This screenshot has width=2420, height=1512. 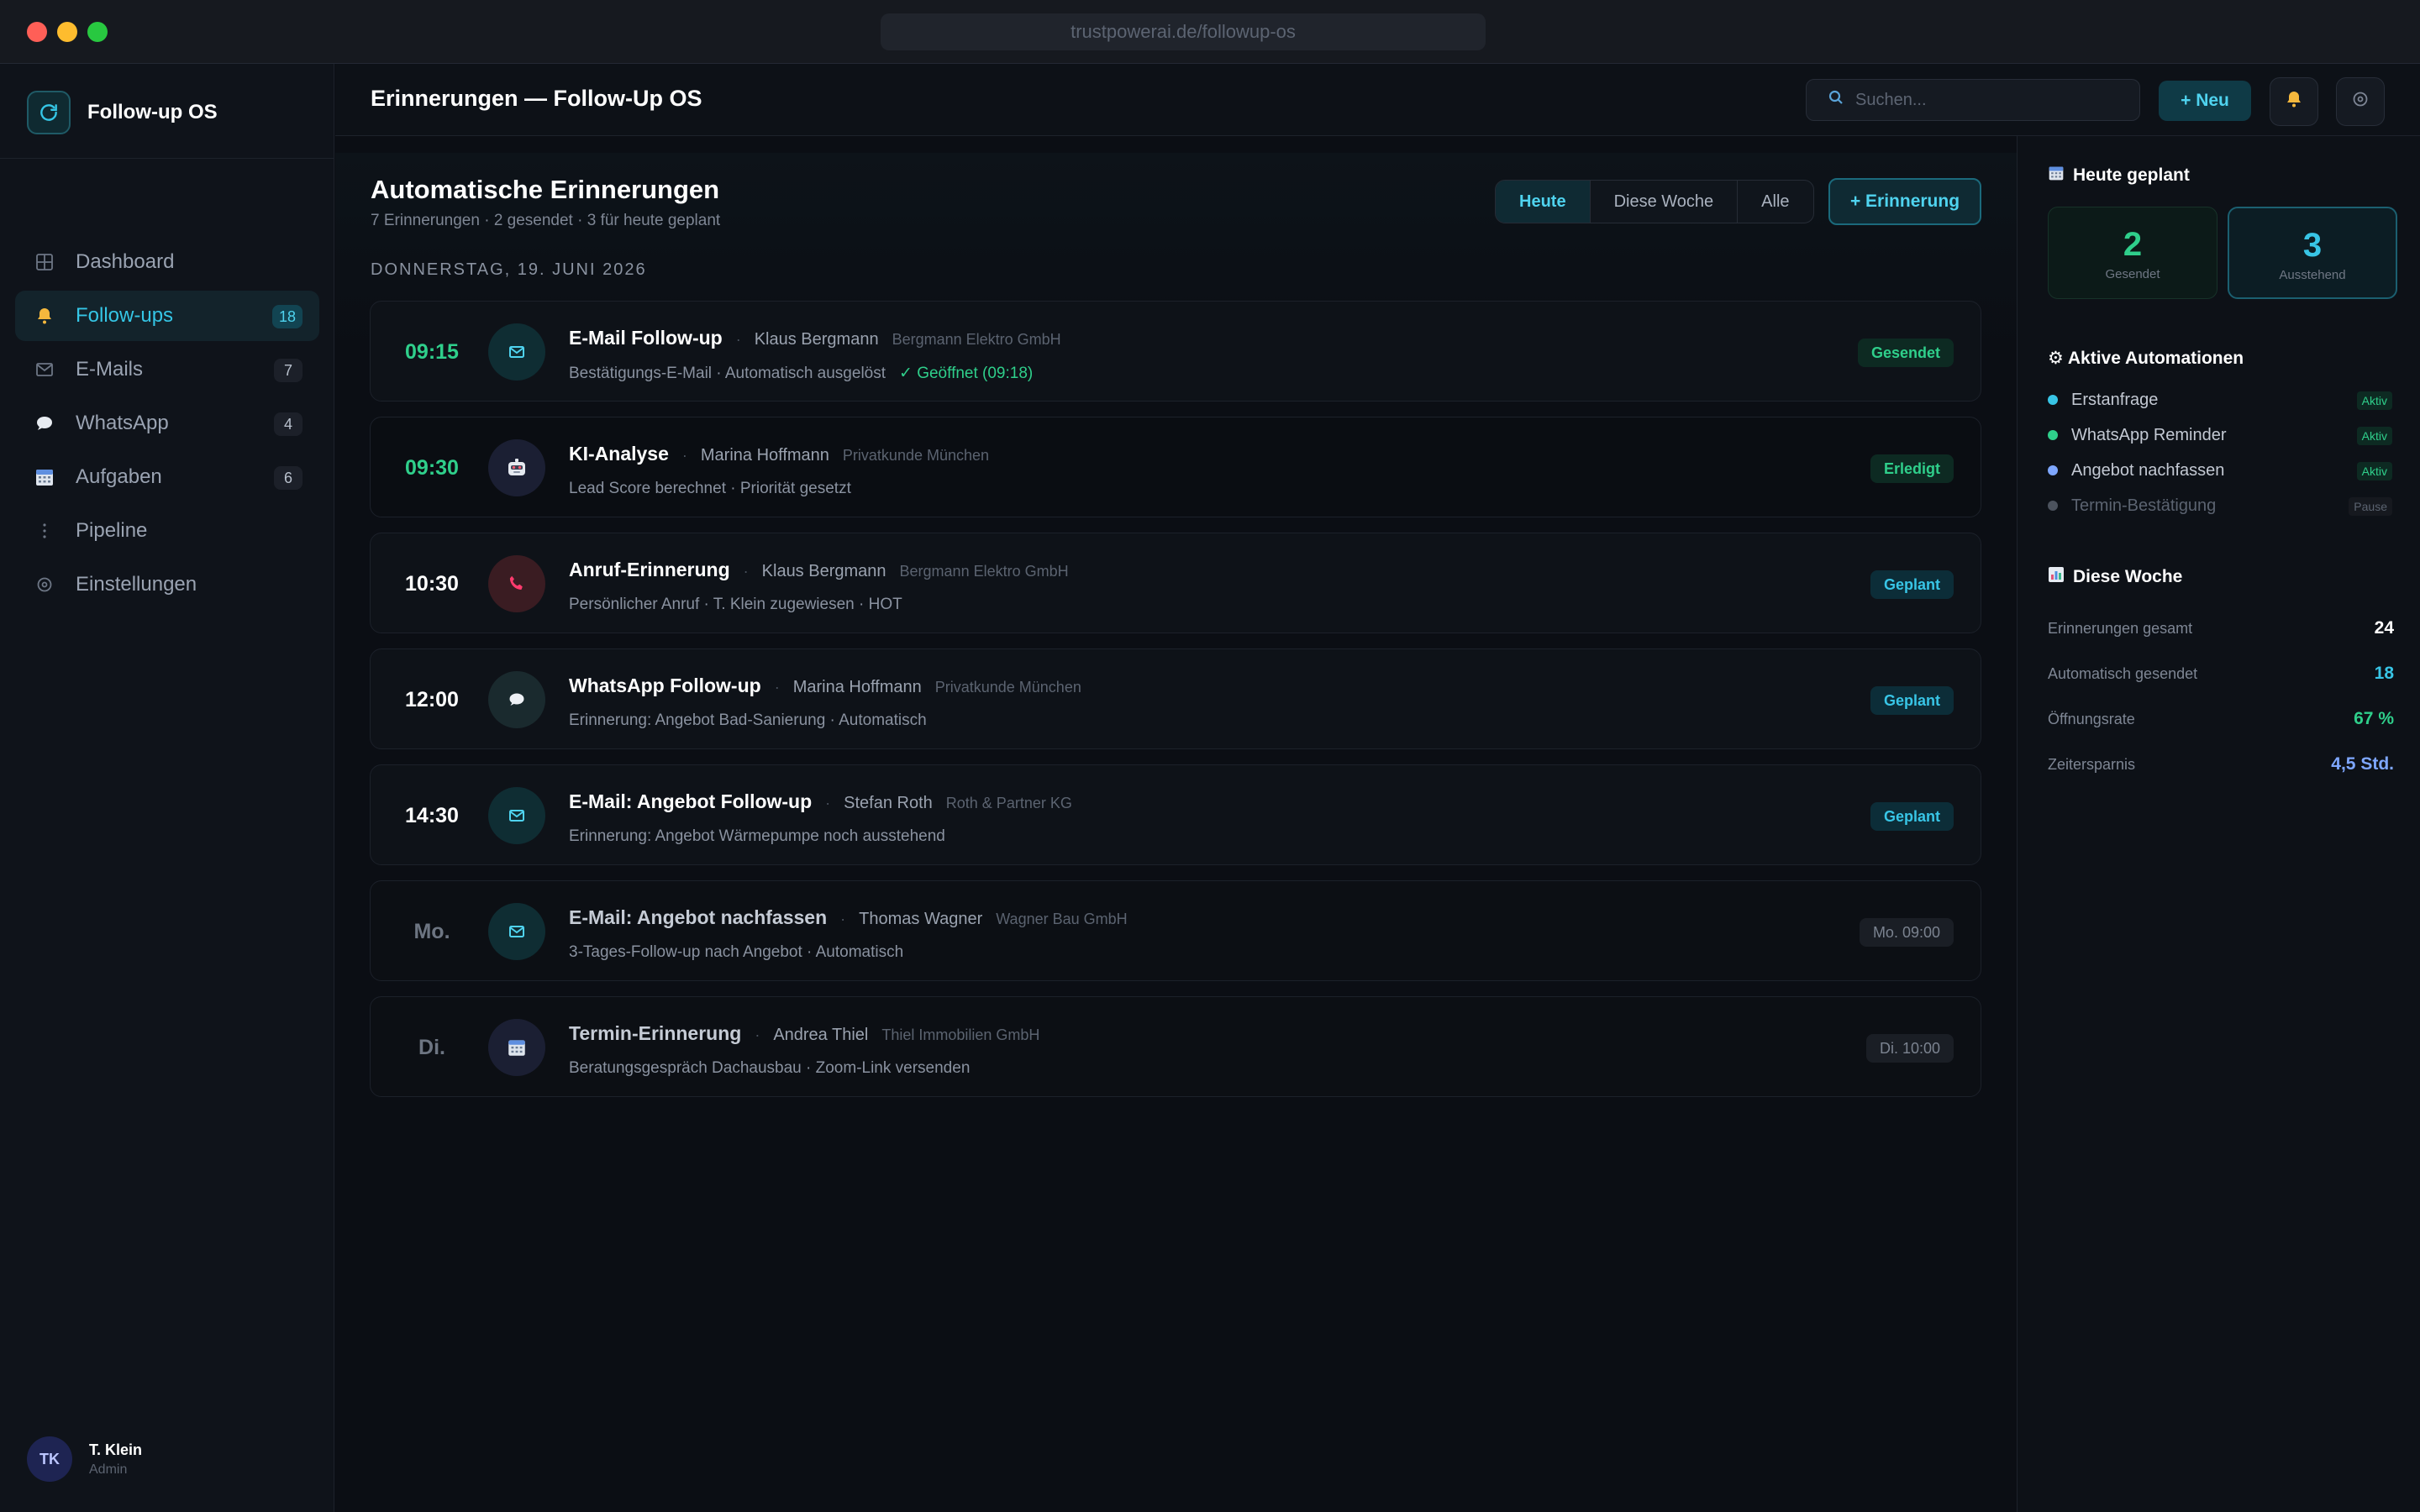 What do you see at coordinates (2205, 101) in the screenshot?
I see `new-button: + Neu` at bounding box center [2205, 101].